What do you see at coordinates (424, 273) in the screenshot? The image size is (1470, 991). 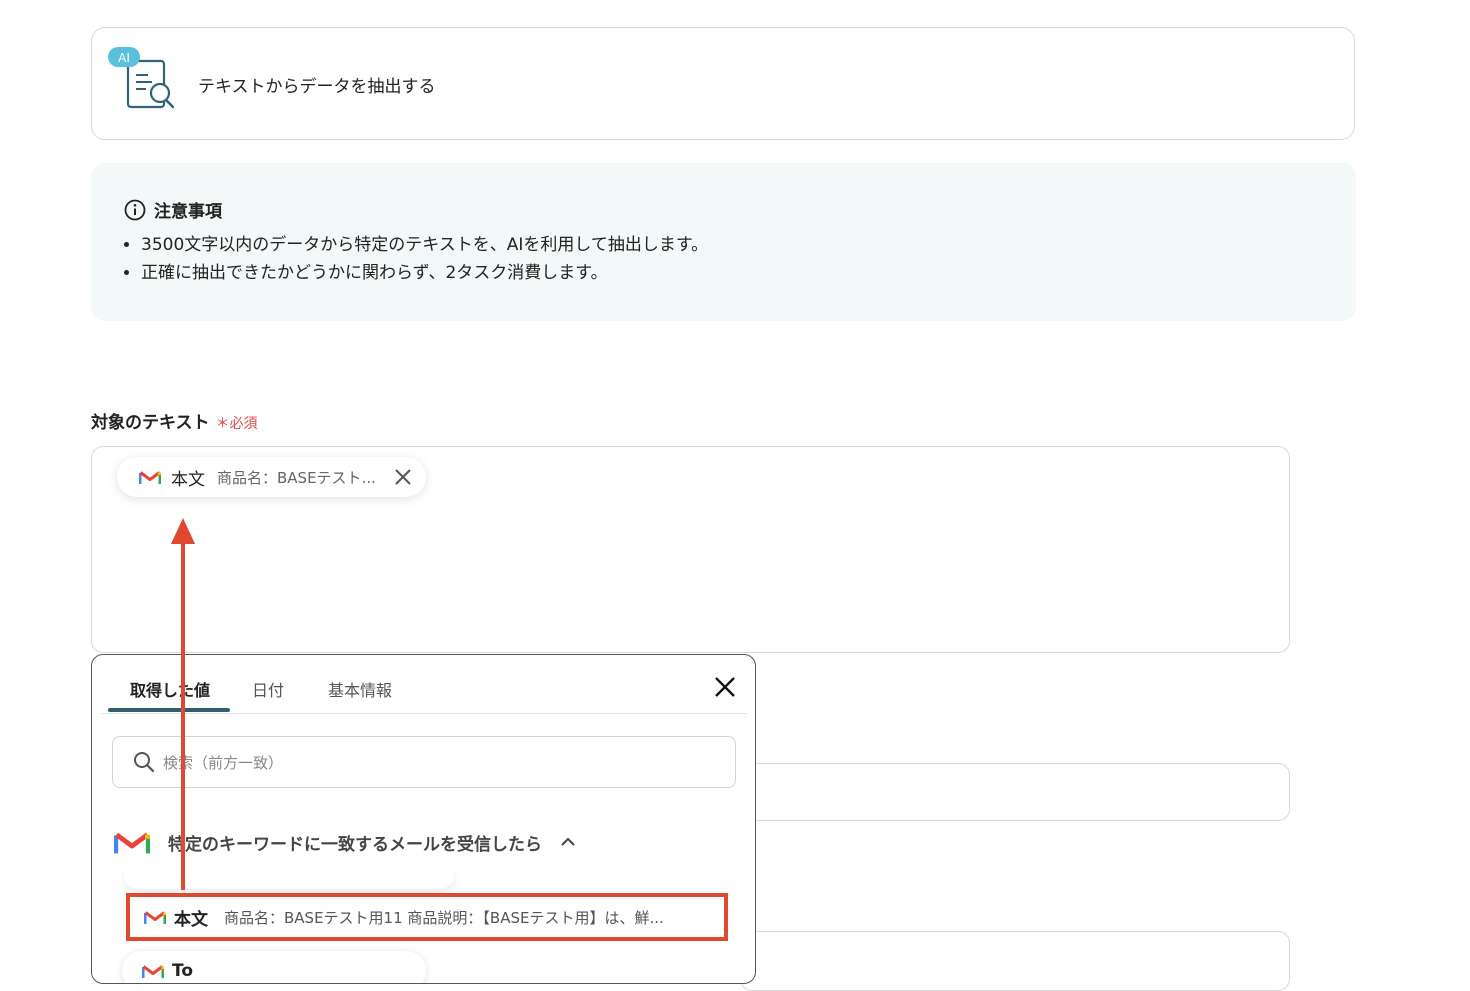 I see `notice-item: 正確に抽出できたかどうかに関わらず、2タスク消費します。` at bounding box center [424, 273].